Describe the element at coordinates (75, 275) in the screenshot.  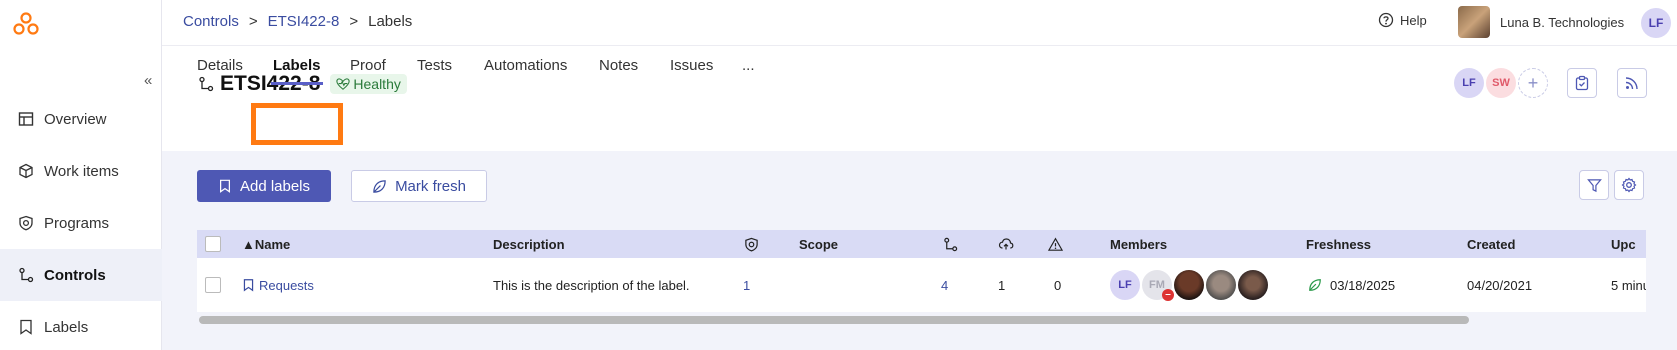
I see `sidebar-item-label: Controls` at that location.